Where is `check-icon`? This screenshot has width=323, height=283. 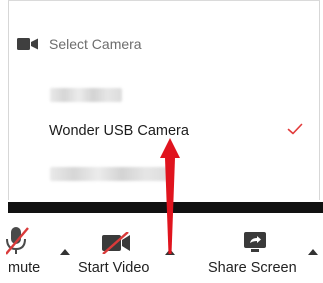
check-icon is located at coordinates (295, 129).